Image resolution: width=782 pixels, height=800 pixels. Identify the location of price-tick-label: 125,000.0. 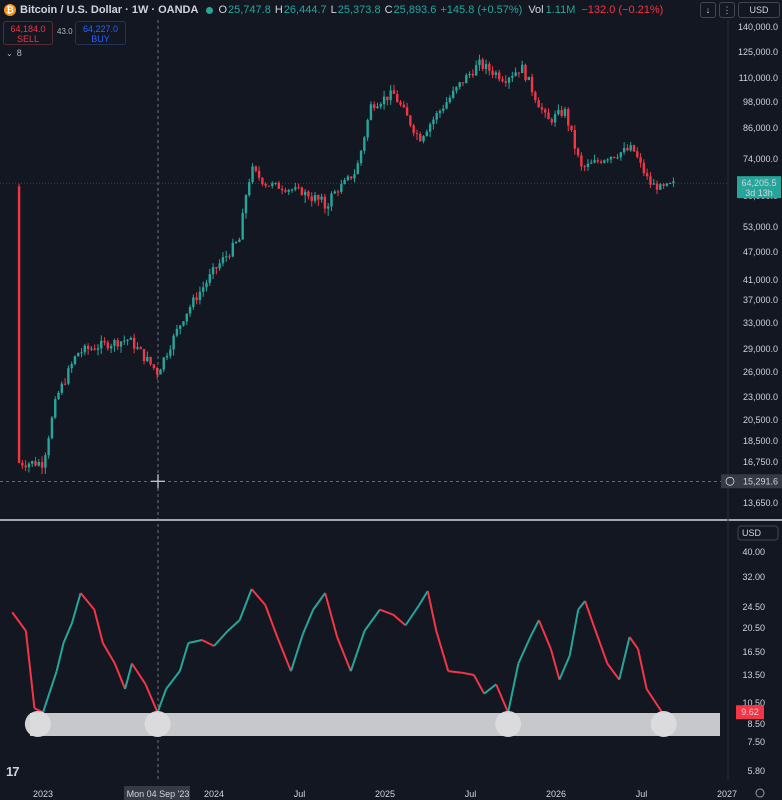
(758, 52).